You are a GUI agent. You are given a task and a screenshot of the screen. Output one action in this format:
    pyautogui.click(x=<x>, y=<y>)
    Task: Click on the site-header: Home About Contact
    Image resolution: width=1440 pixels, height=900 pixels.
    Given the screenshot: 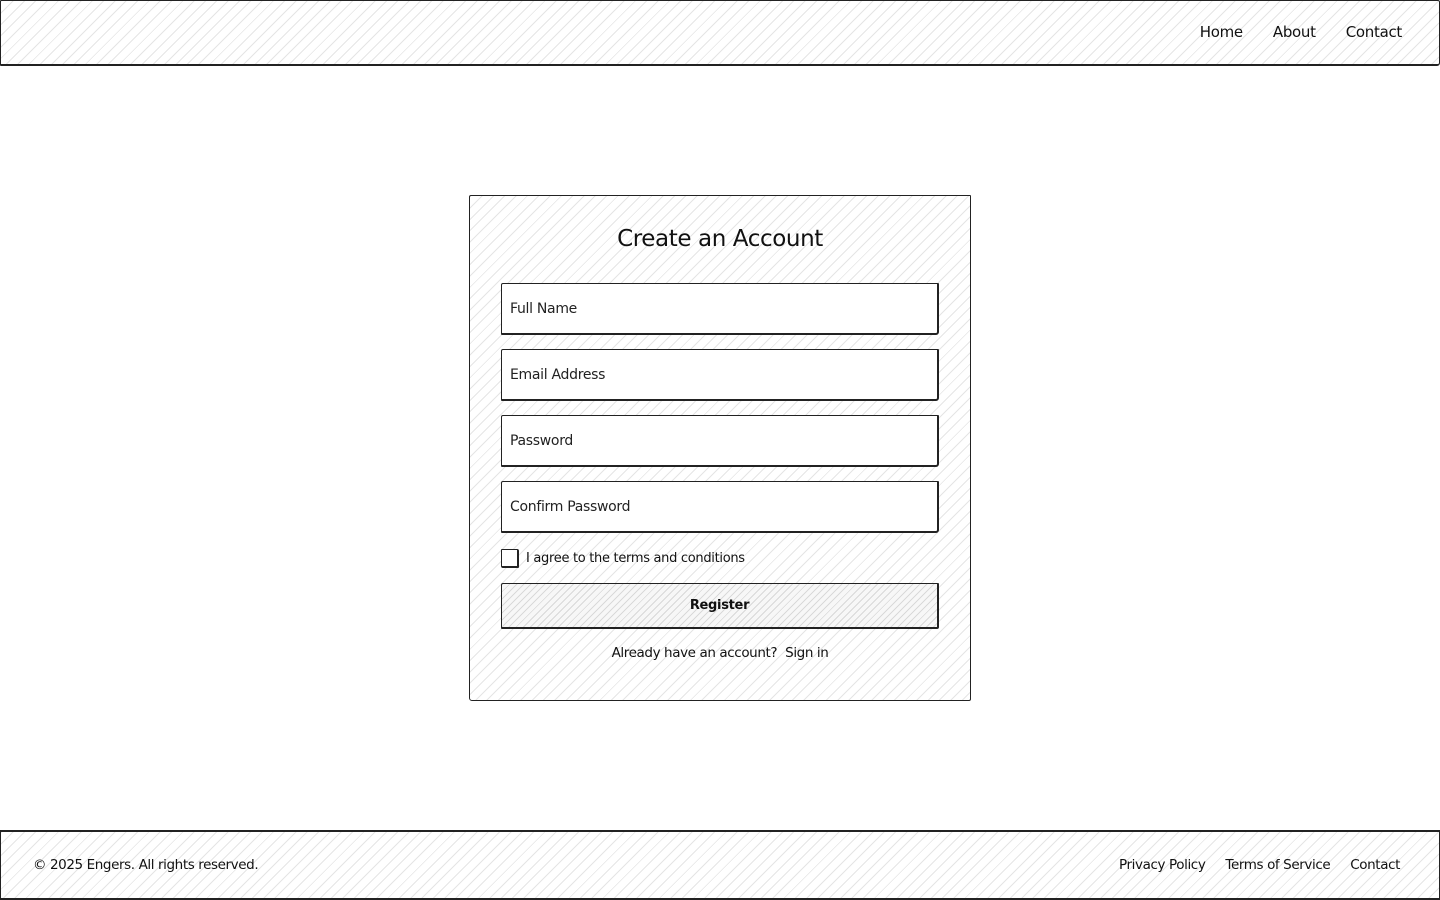 What is the action you would take?
    pyautogui.click(x=720, y=33)
    